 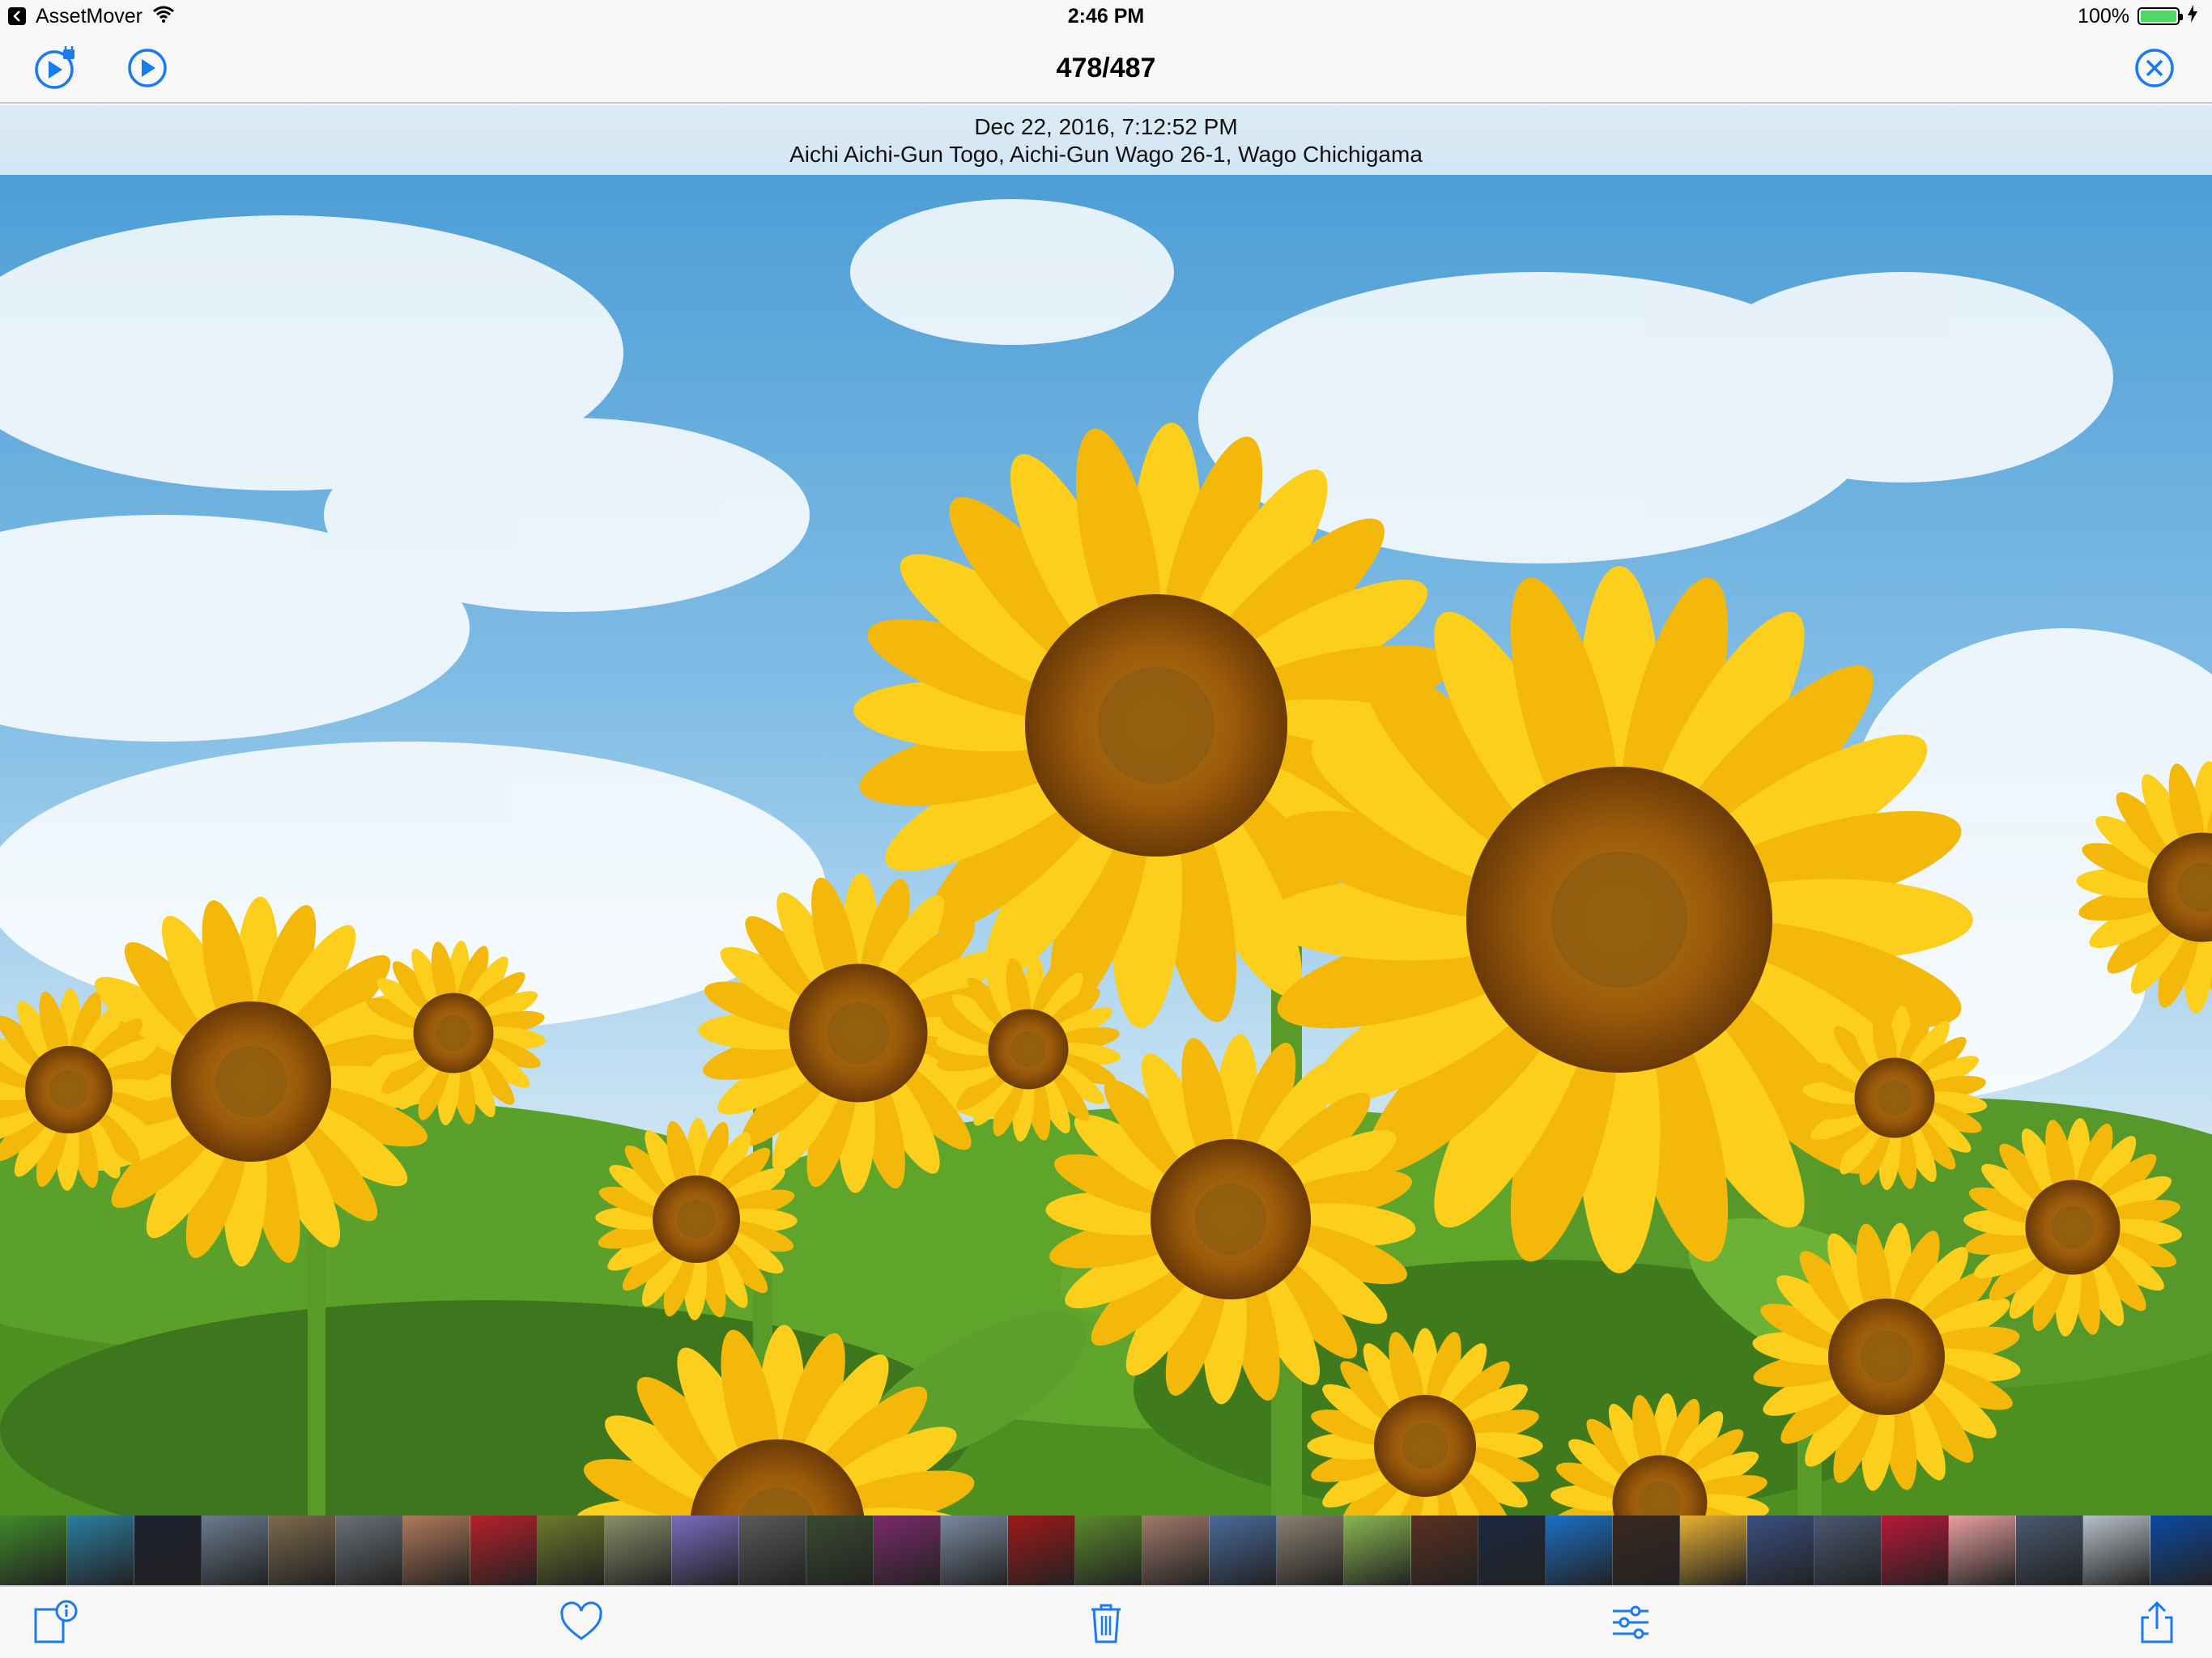 I want to click on share-button, so click(x=2157, y=1622).